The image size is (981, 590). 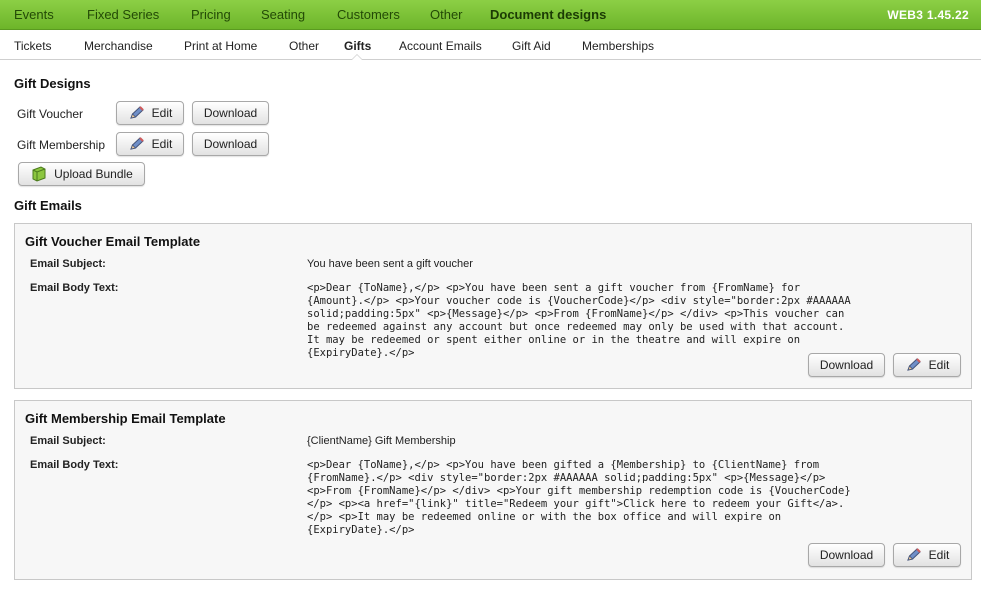 What do you see at coordinates (220, 46) in the screenshot?
I see `sub-tab-print-at-home: Print at Home` at bounding box center [220, 46].